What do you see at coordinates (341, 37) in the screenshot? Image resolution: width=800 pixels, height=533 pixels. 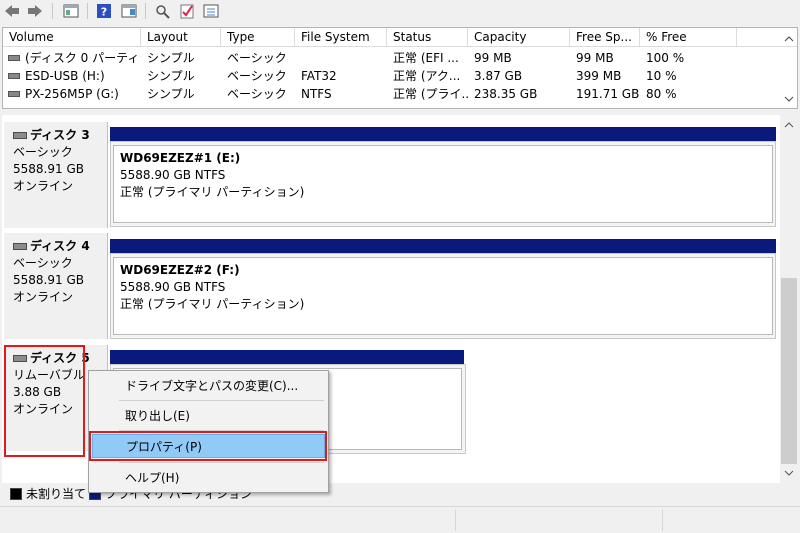 I see `column-header-file-system: File System` at bounding box center [341, 37].